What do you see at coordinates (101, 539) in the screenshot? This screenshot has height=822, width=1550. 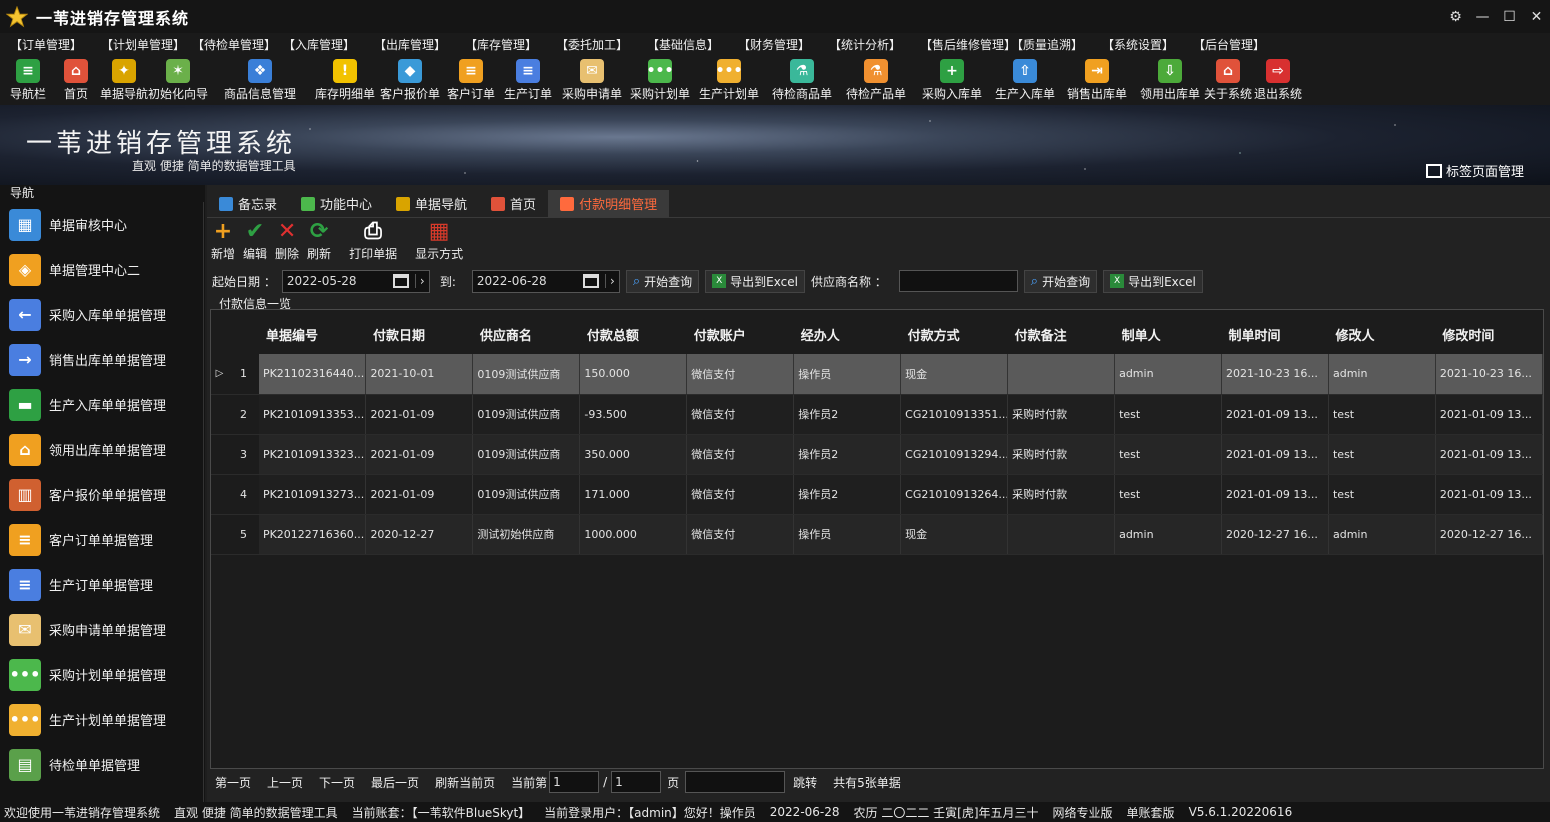 I see `sidebar-item-7: ≡ 客户订单单据管理` at bounding box center [101, 539].